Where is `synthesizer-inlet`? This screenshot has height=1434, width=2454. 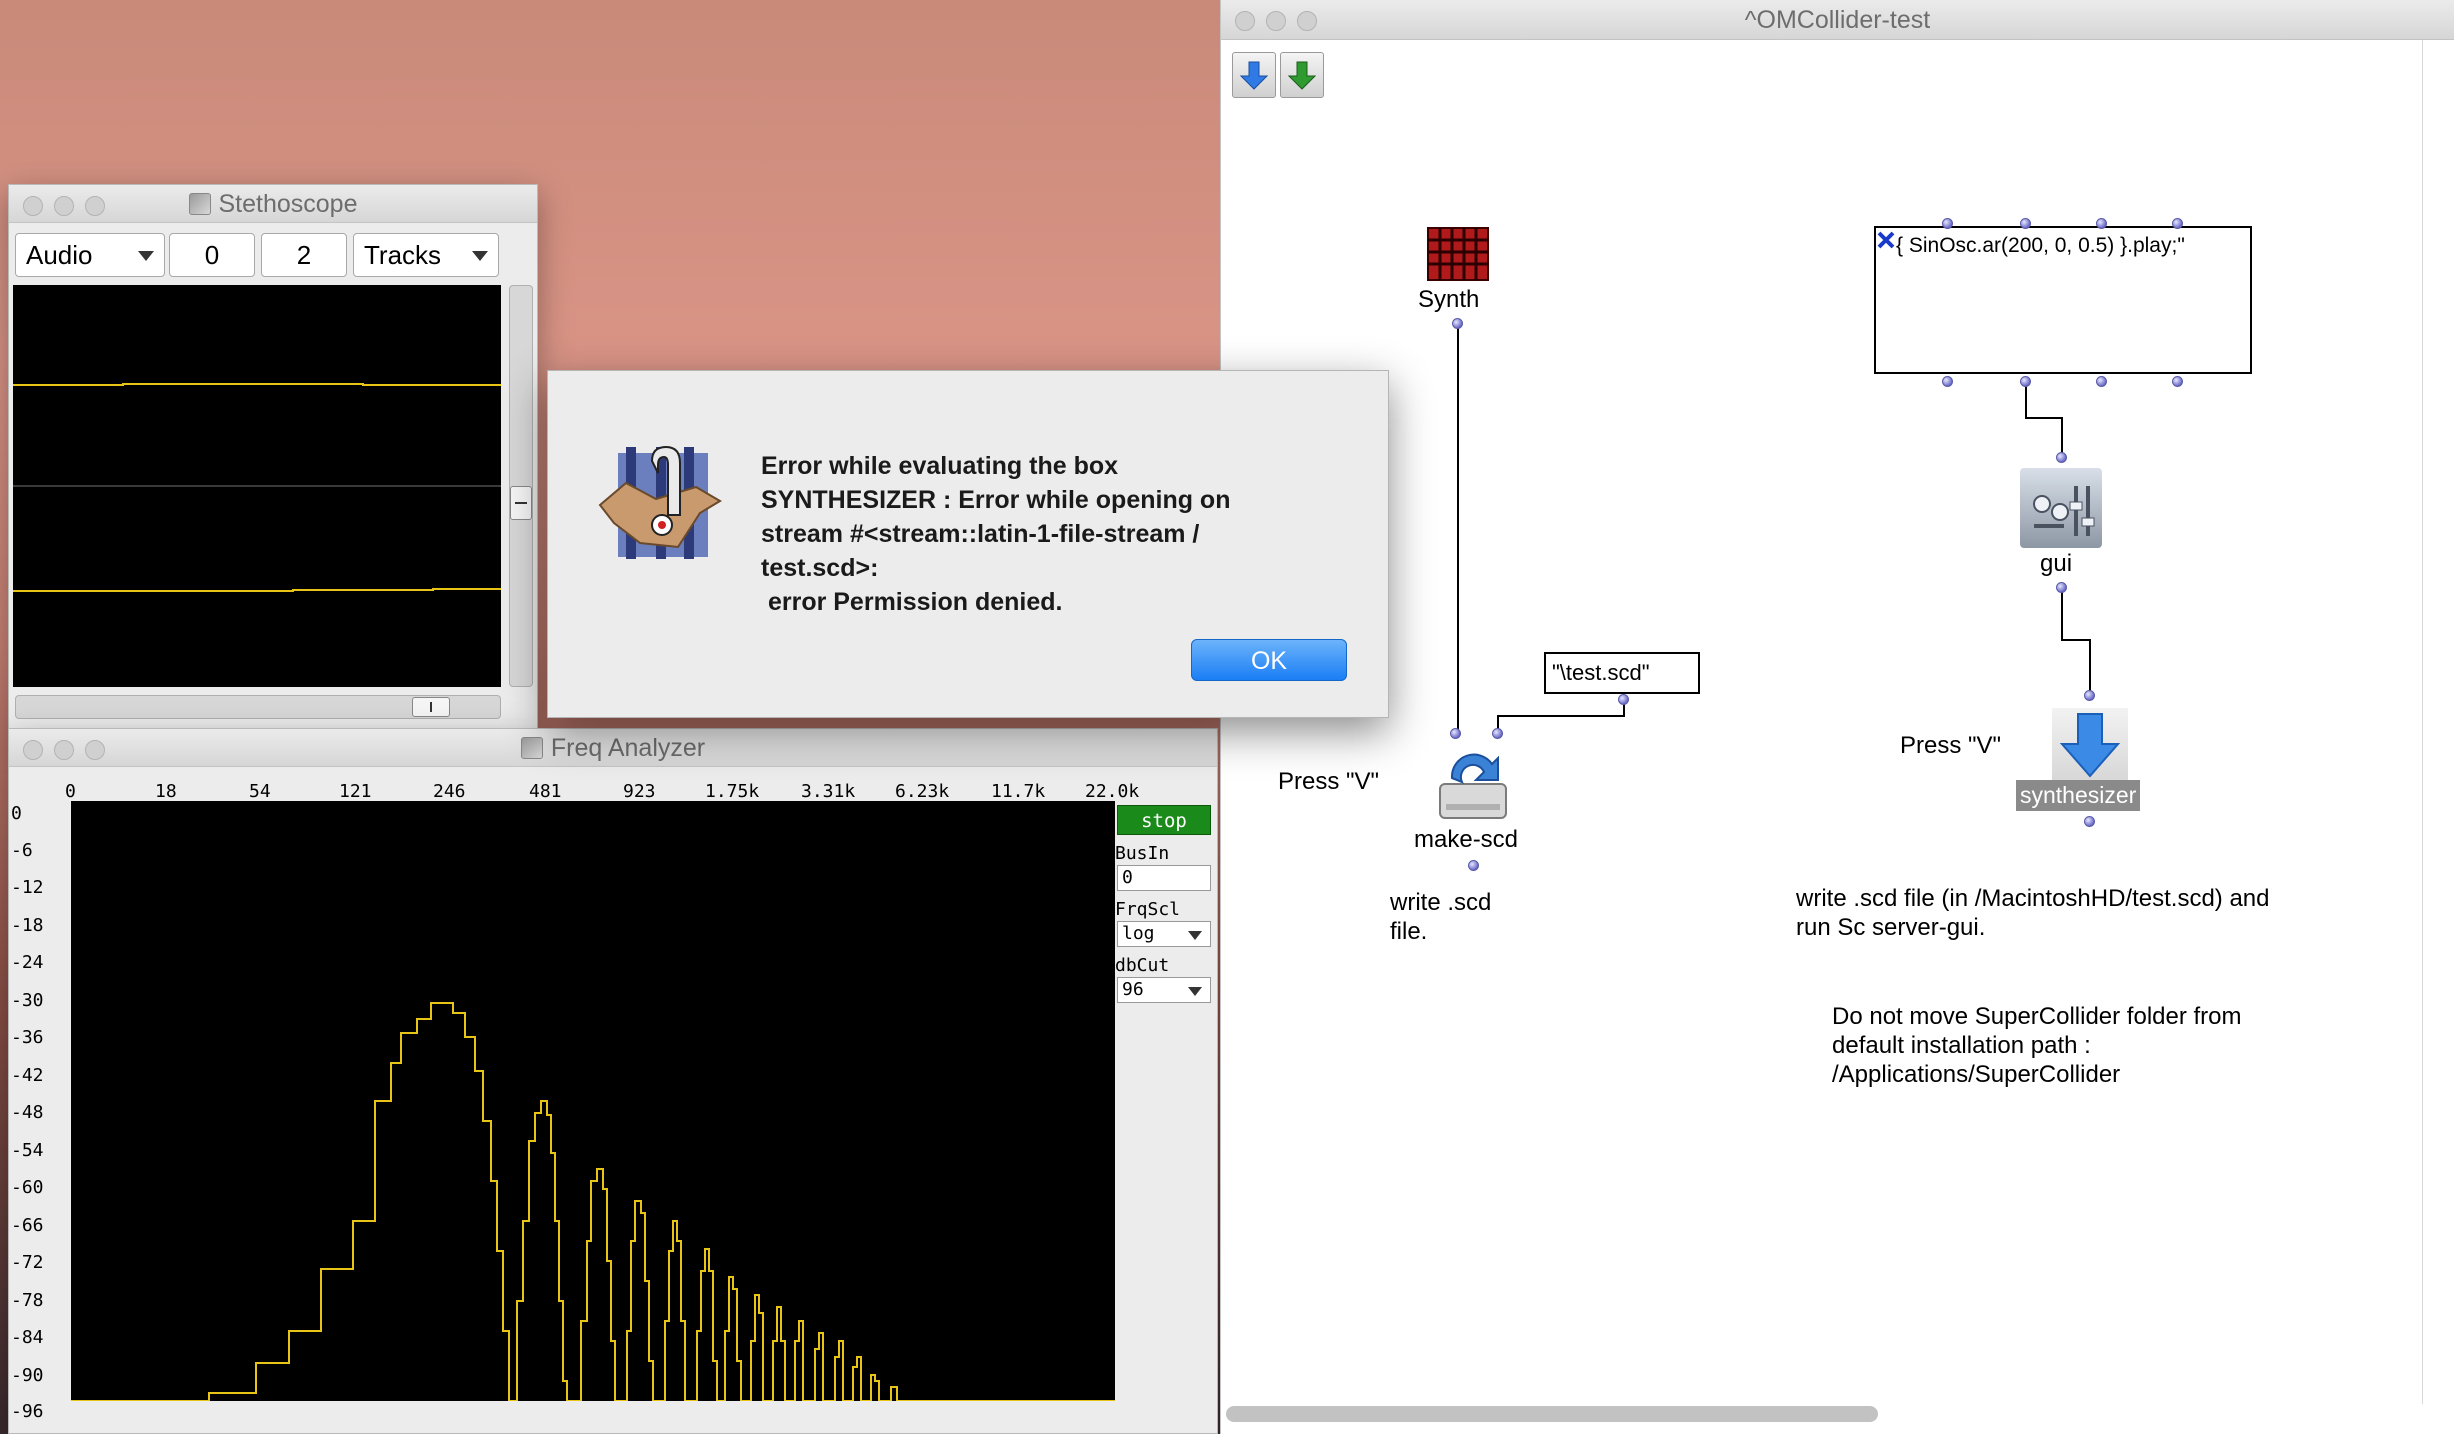
synthesizer-inlet is located at coordinates (2089, 695).